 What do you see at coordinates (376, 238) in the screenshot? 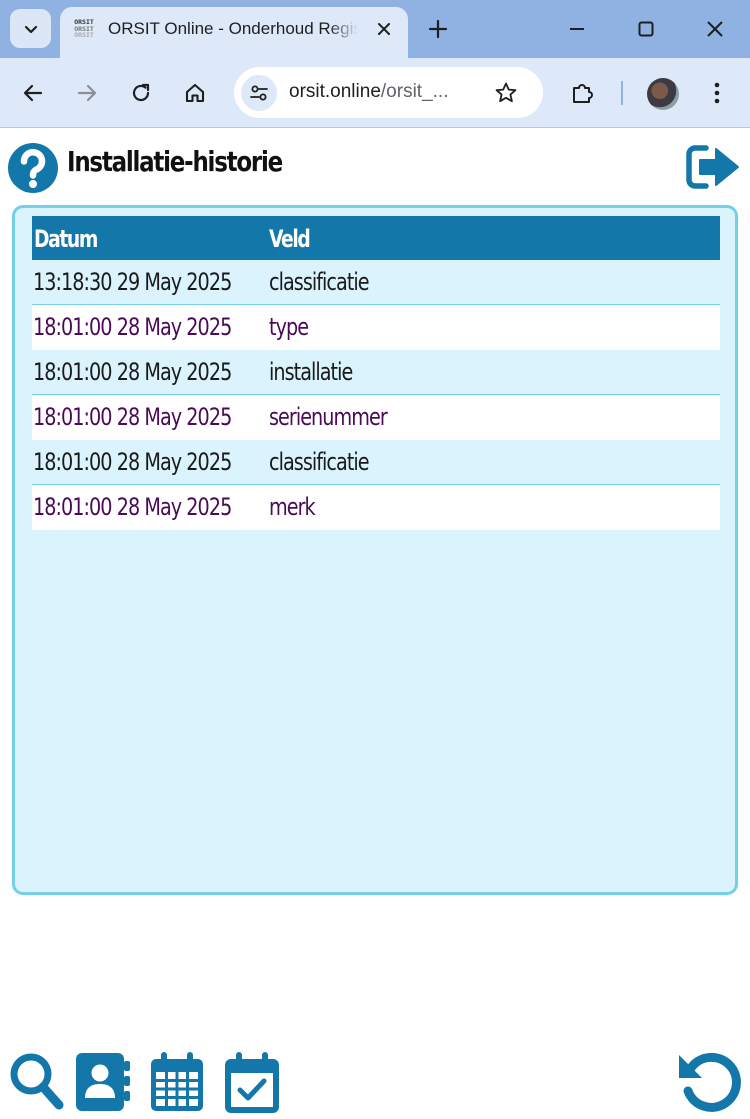
I see `table-header: Datum Veld` at bounding box center [376, 238].